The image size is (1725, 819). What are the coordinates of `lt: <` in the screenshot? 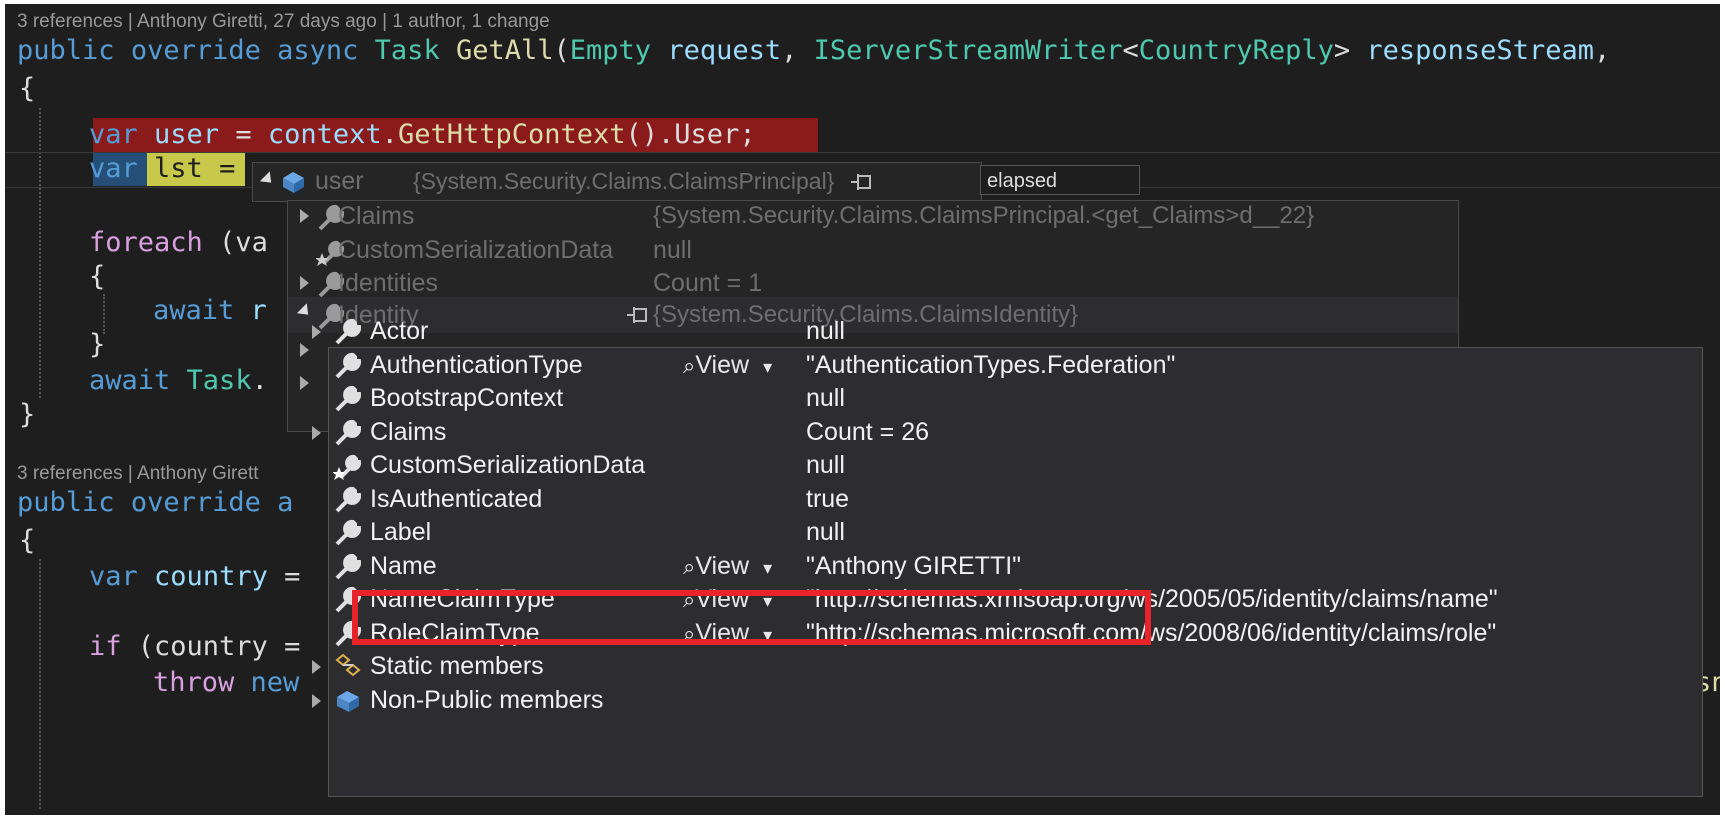 It's located at (1130, 50).